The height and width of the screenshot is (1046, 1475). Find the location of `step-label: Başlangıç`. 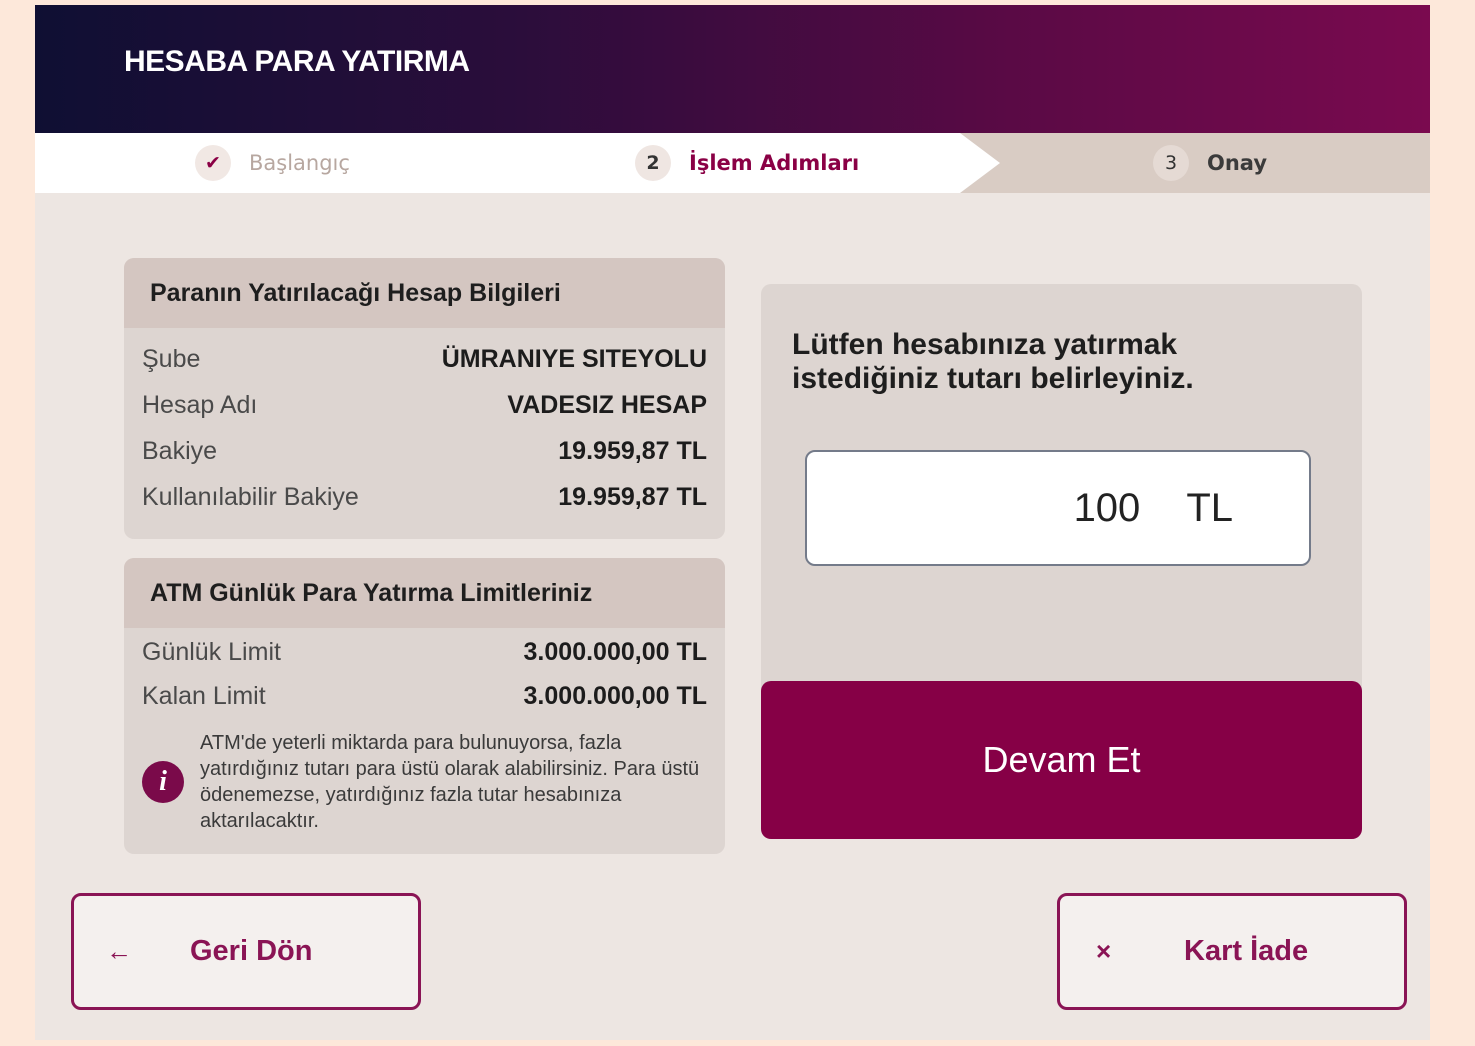

step-label: Başlangıç is located at coordinates (299, 163).